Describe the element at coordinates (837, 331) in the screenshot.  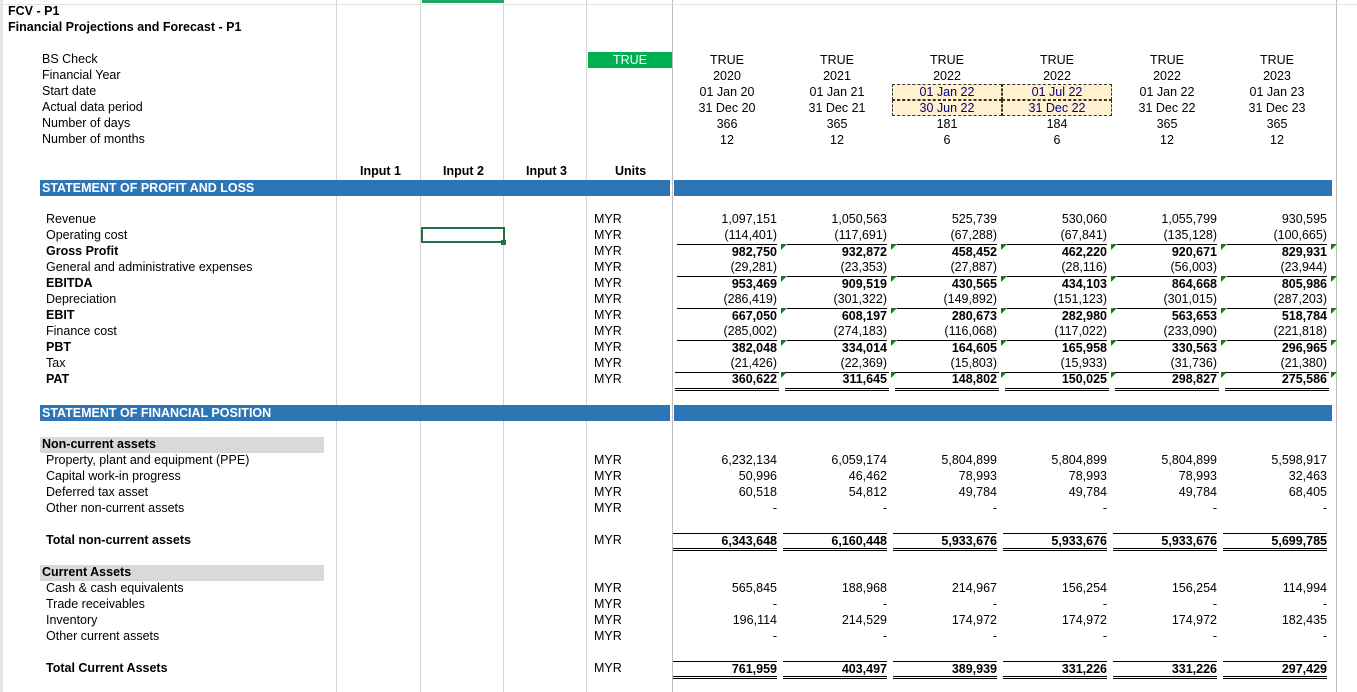
I see `value-cell: (274,183)` at that location.